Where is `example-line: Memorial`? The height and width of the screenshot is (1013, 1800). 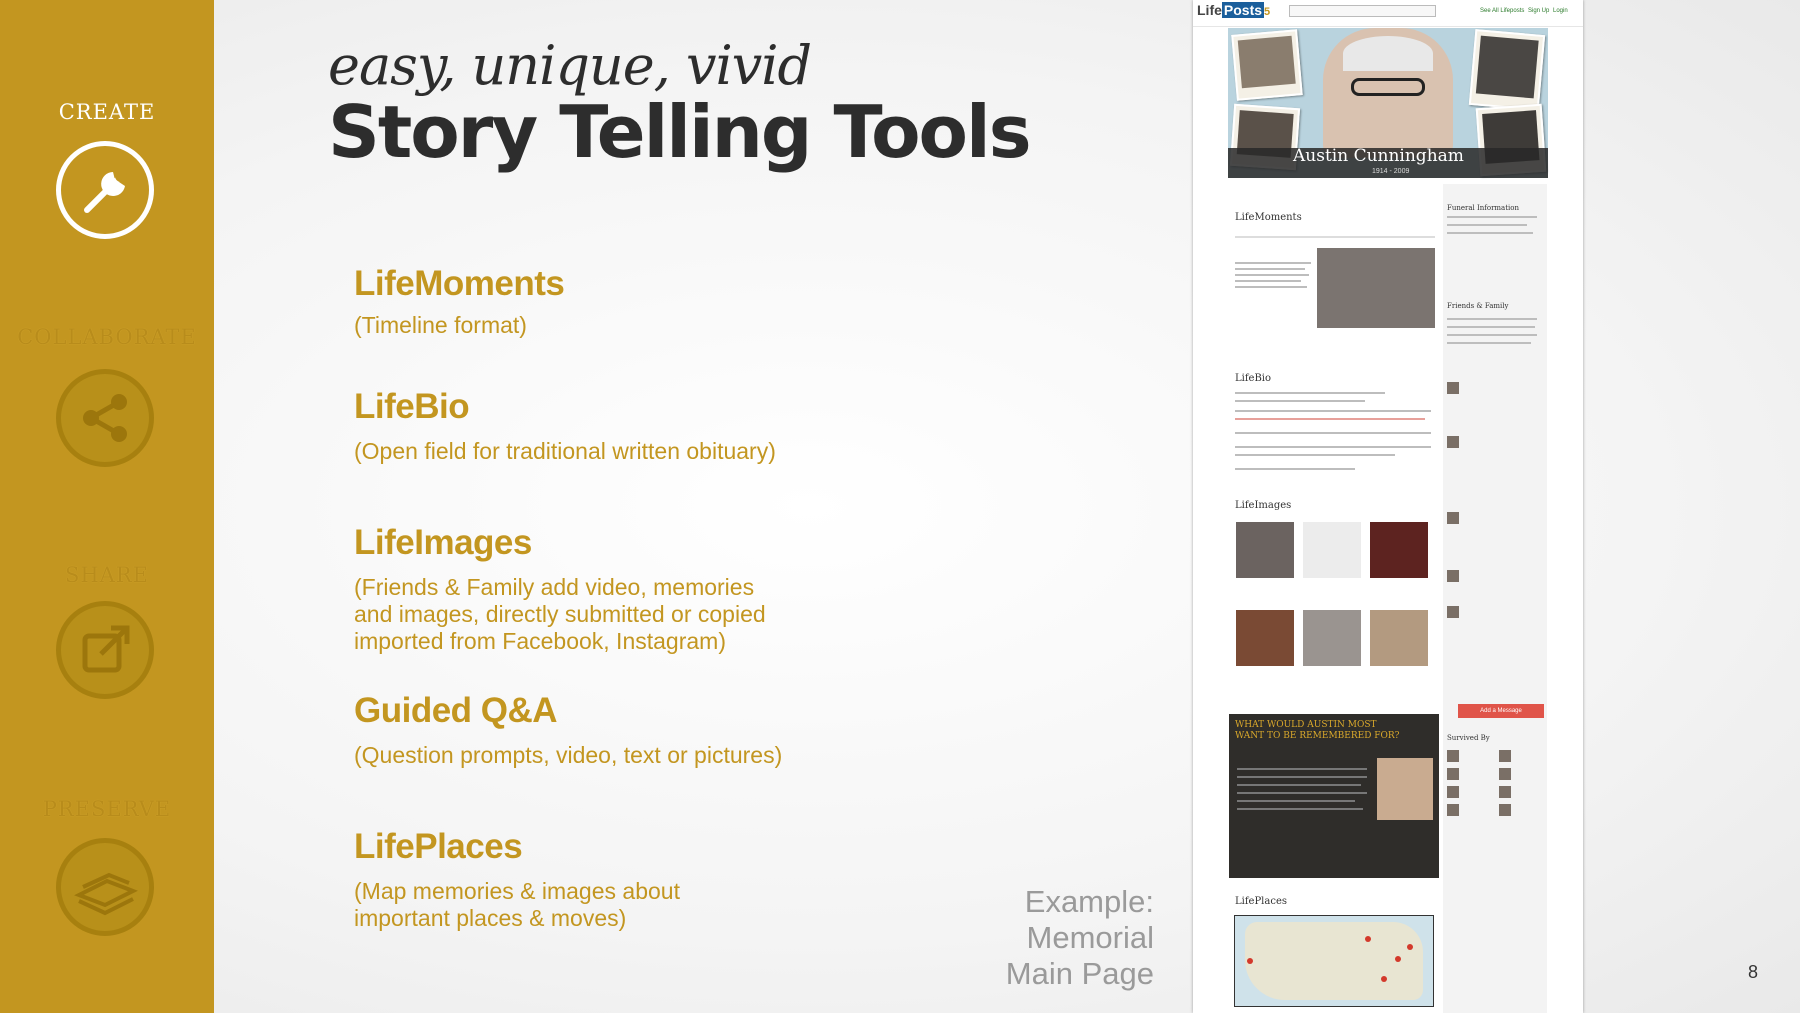
example-line: Memorial is located at coordinates (1090, 937).